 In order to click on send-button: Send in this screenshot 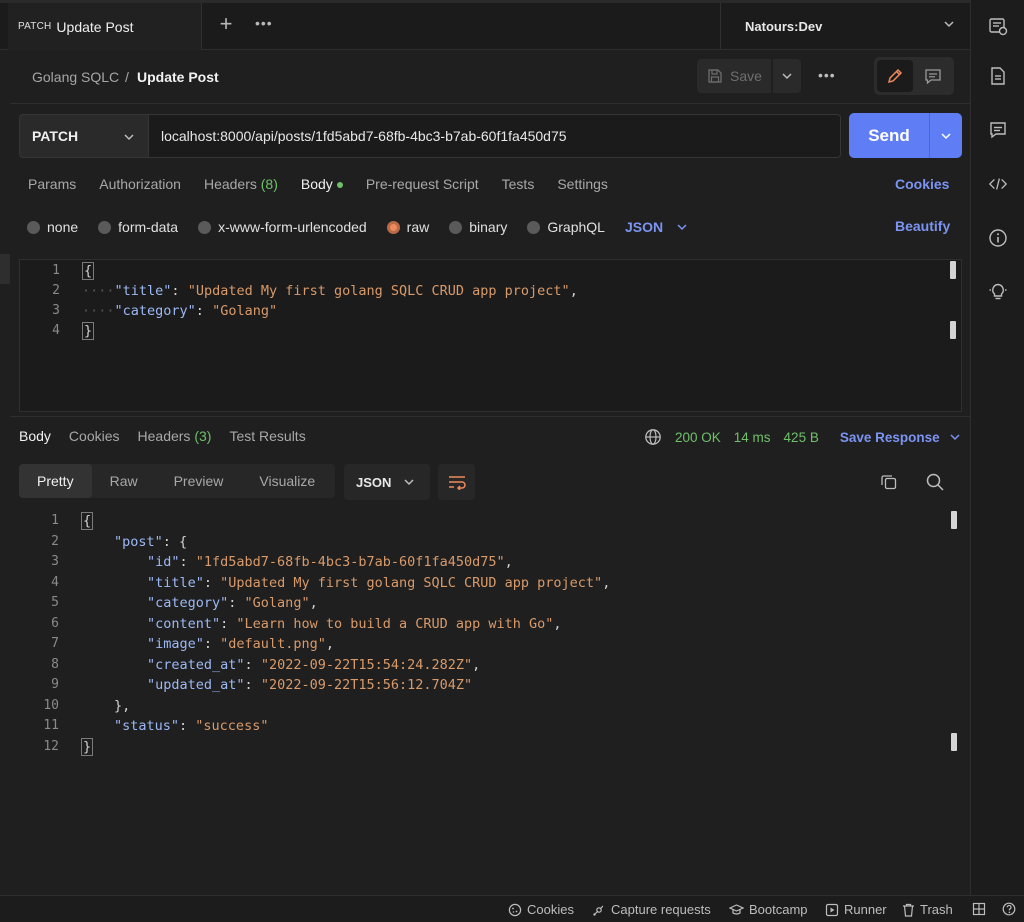, I will do `click(889, 135)`.